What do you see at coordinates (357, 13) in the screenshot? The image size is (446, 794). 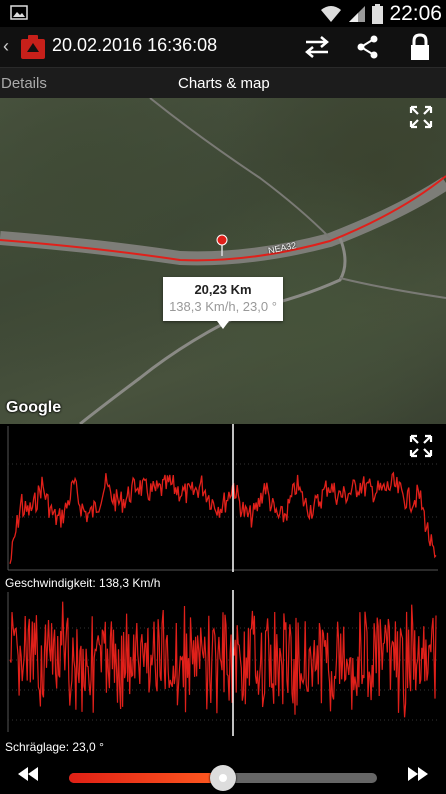 I see `signal-icon` at bounding box center [357, 13].